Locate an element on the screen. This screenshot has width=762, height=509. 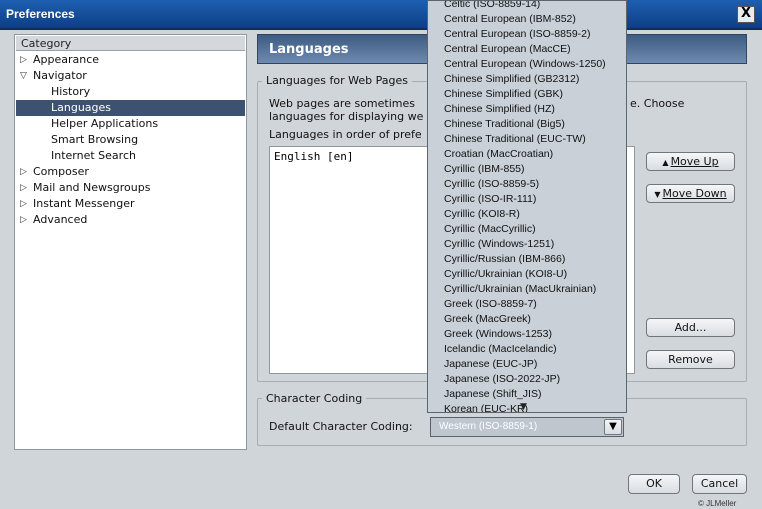
tree-item-helper-applications: Helper Applications is located at coordinates (130, 124).